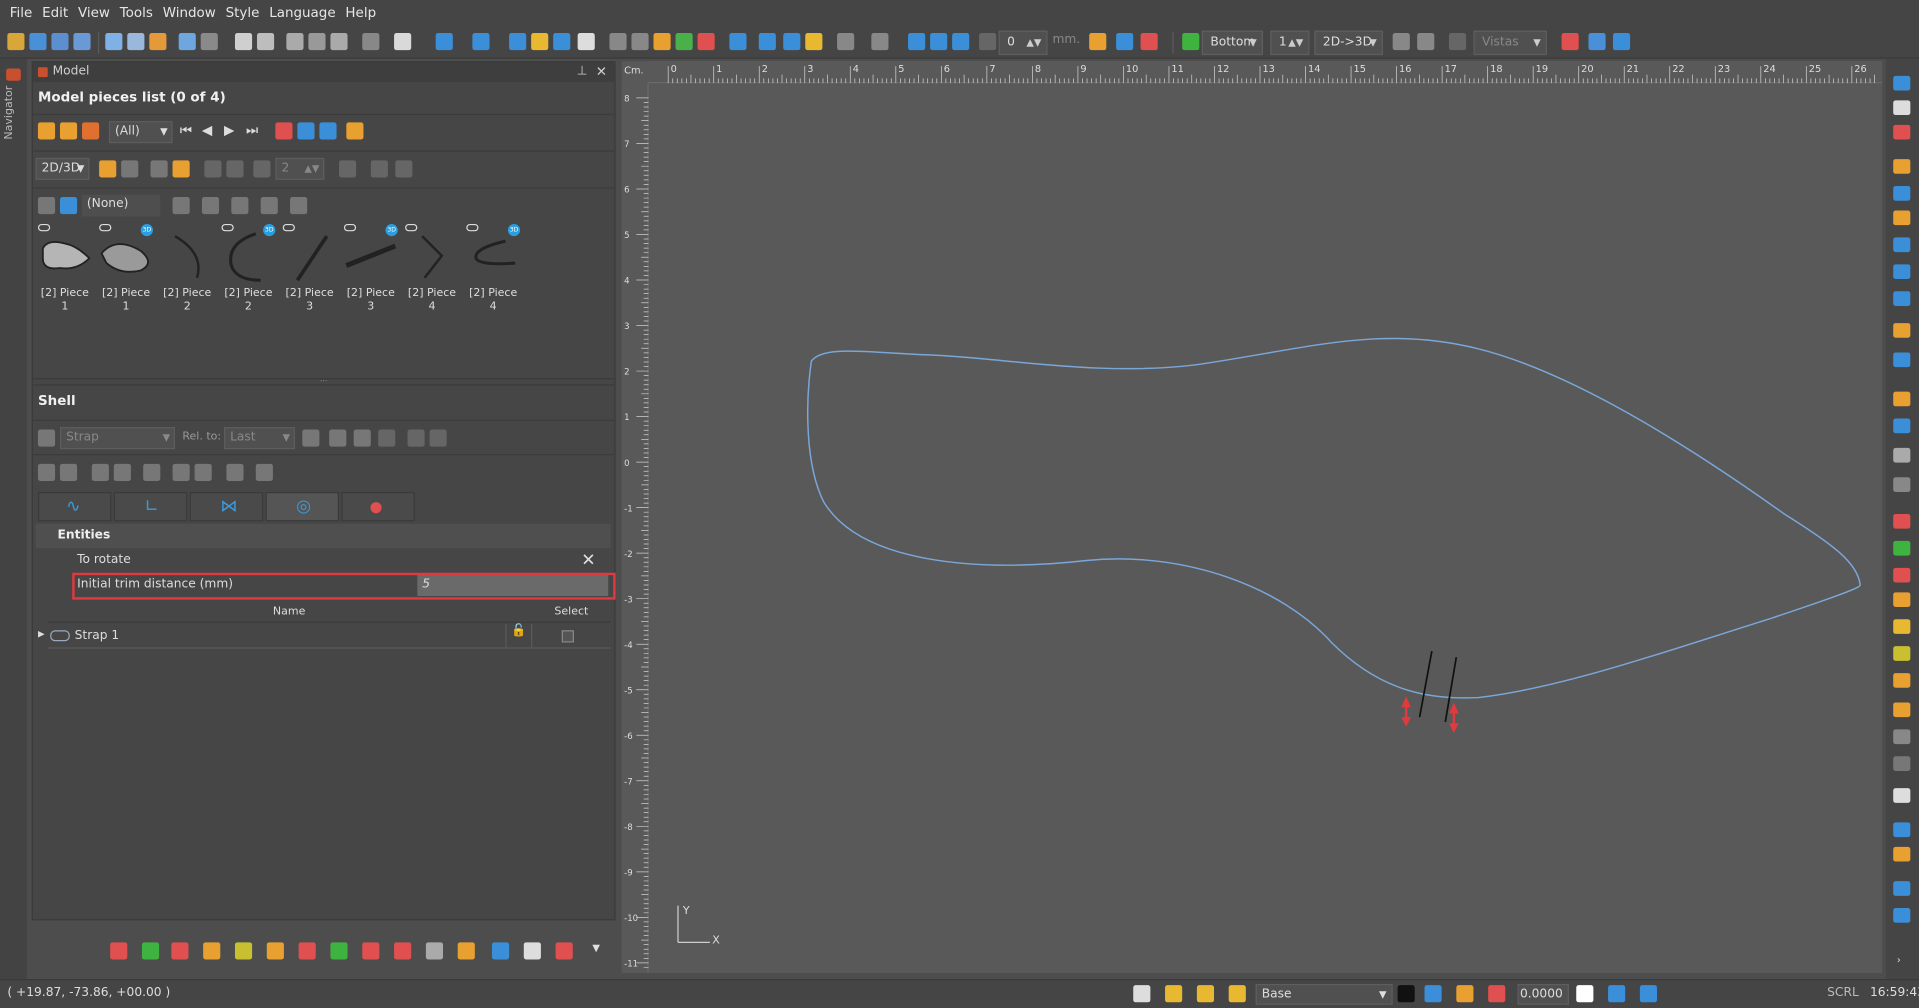  Describe the element at coordinates (988, 42) in the screenshot. I see `checkbox-icon` at that location.